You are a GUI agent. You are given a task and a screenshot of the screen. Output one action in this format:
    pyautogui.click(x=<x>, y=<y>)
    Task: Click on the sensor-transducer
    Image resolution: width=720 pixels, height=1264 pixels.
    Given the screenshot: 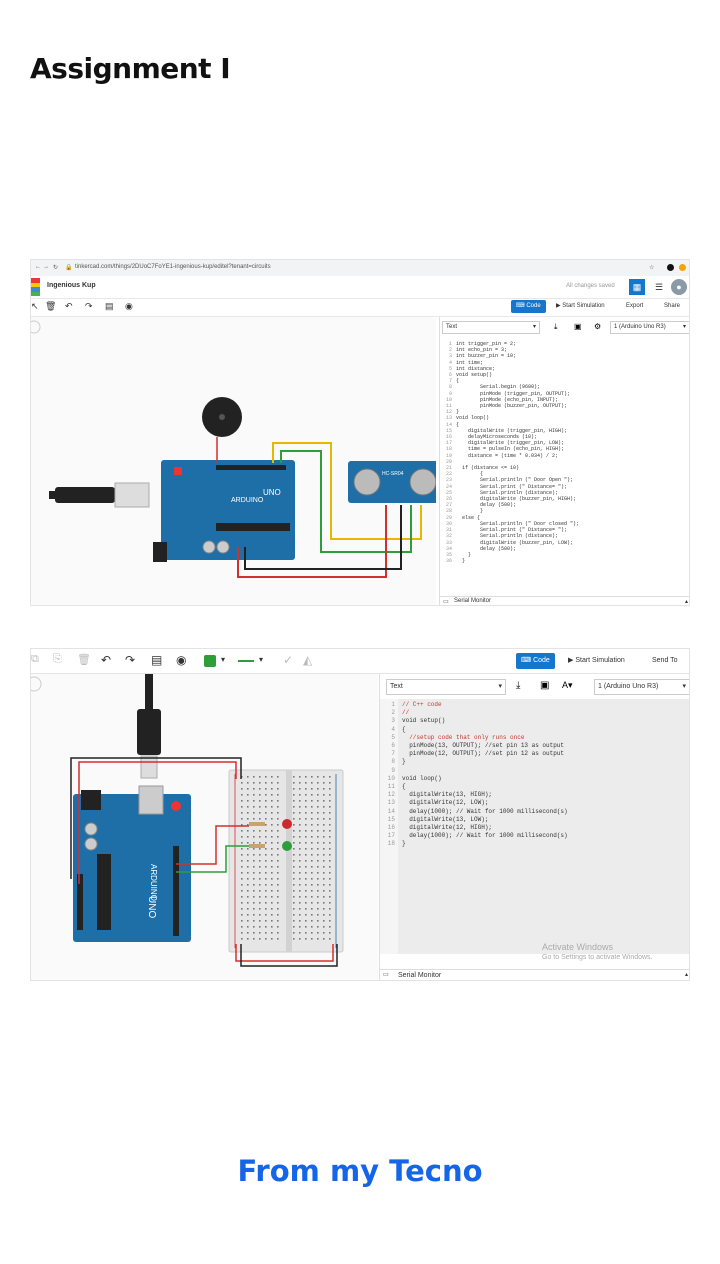 What is the action you would take?
    pyautogui.click(x=367, y=482)
    